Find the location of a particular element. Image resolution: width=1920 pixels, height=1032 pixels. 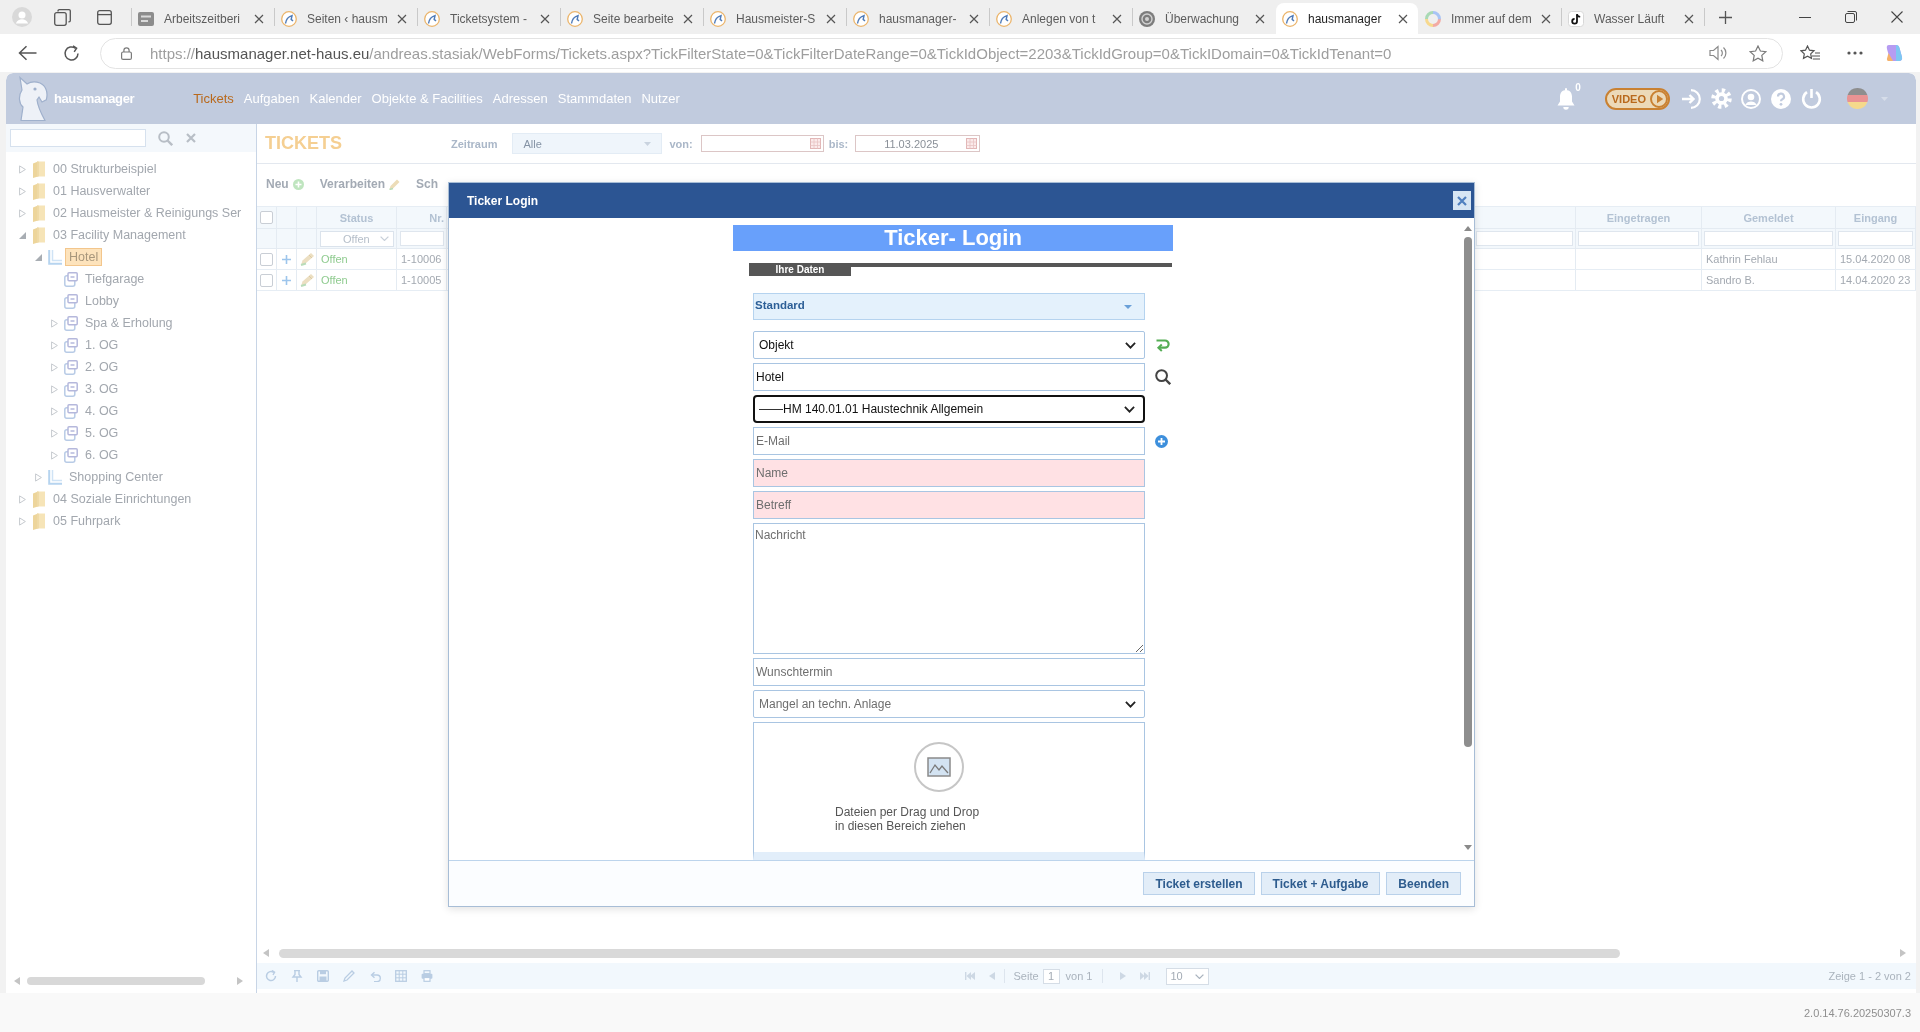

edit-button: Verarbeiten is located at coordinates (360, 184).